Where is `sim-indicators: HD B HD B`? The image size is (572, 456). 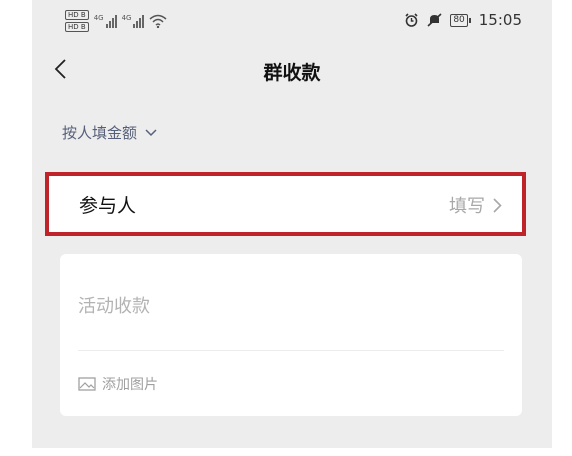 sim-indicators: HD B HD B is located at coordinates (77, 21).